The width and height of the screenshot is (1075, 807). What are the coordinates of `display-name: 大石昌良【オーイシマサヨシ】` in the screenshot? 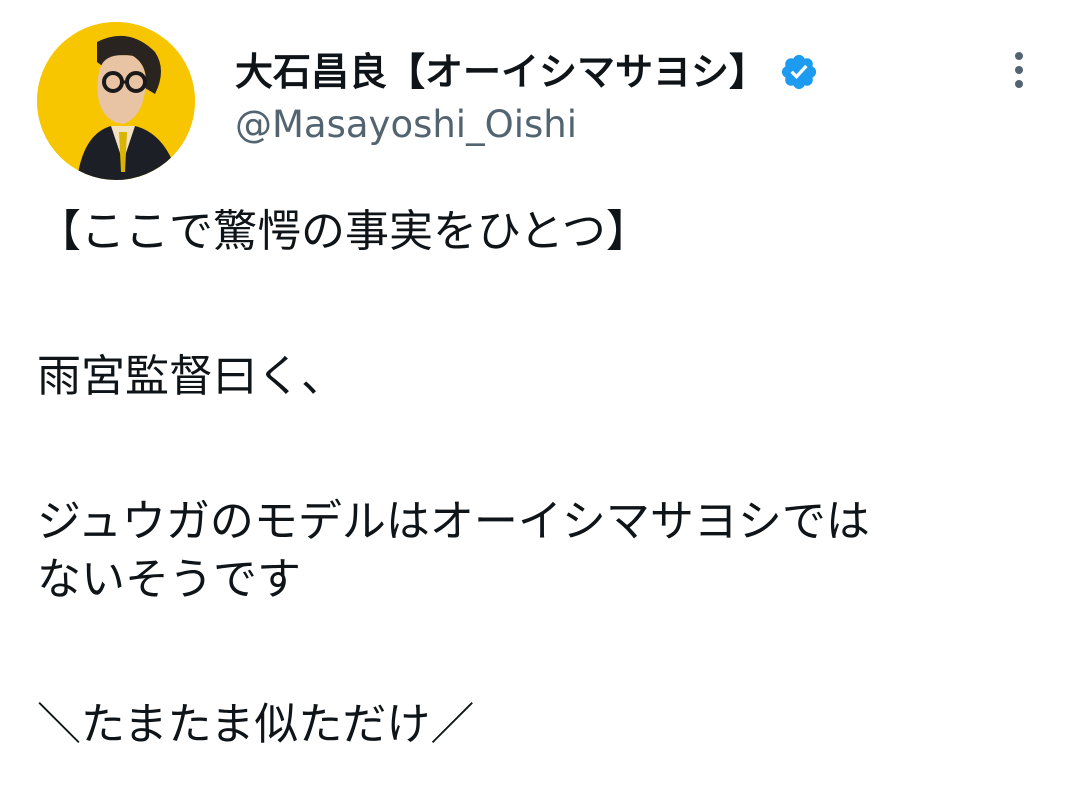 It's located at (501, 72).